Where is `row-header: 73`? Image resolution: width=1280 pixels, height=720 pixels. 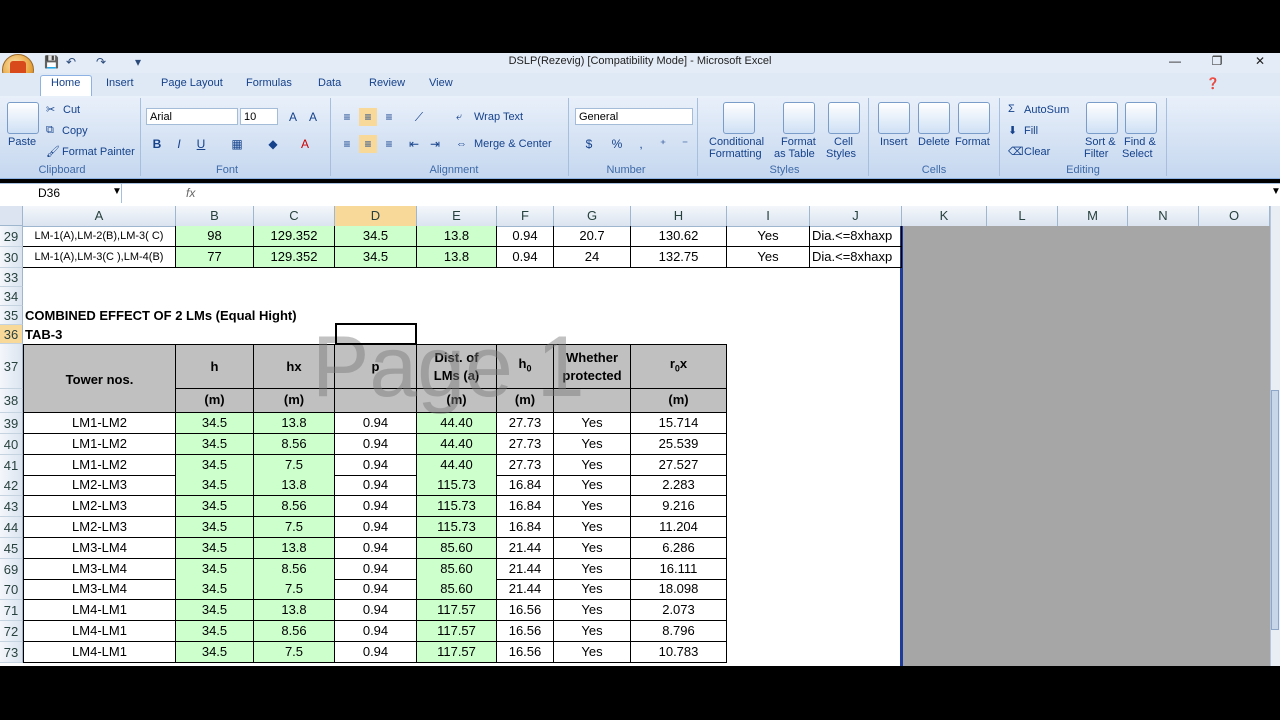
row-header: 73 is located at coordinates (11, 652).